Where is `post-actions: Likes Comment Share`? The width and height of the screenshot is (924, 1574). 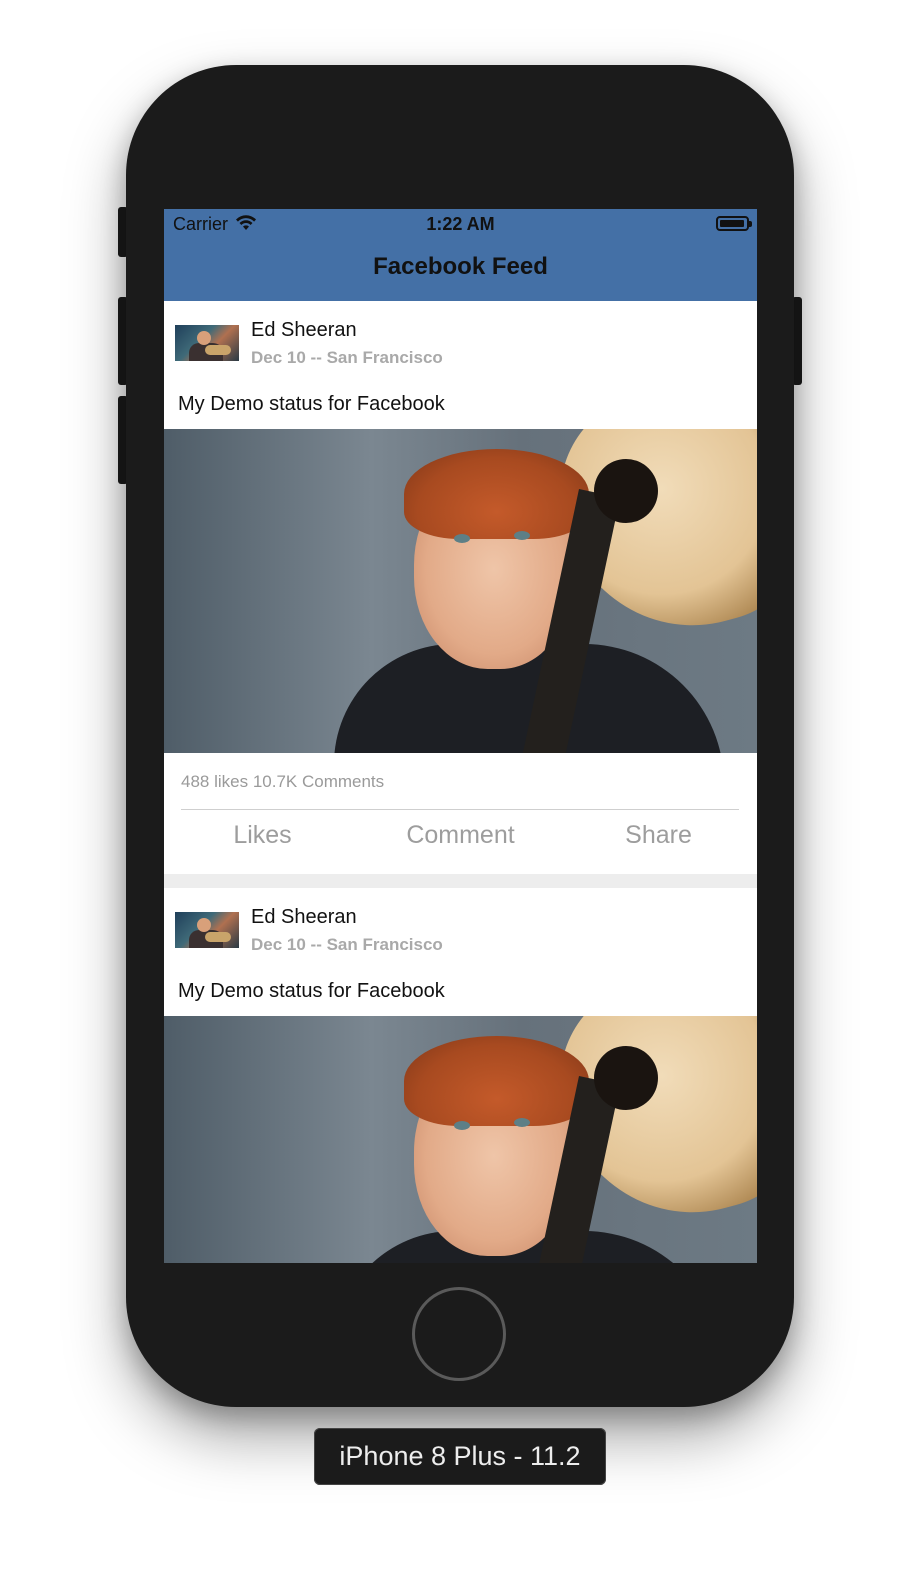 post-actions: Likes Comment Share is located at coordinates (460, 841).